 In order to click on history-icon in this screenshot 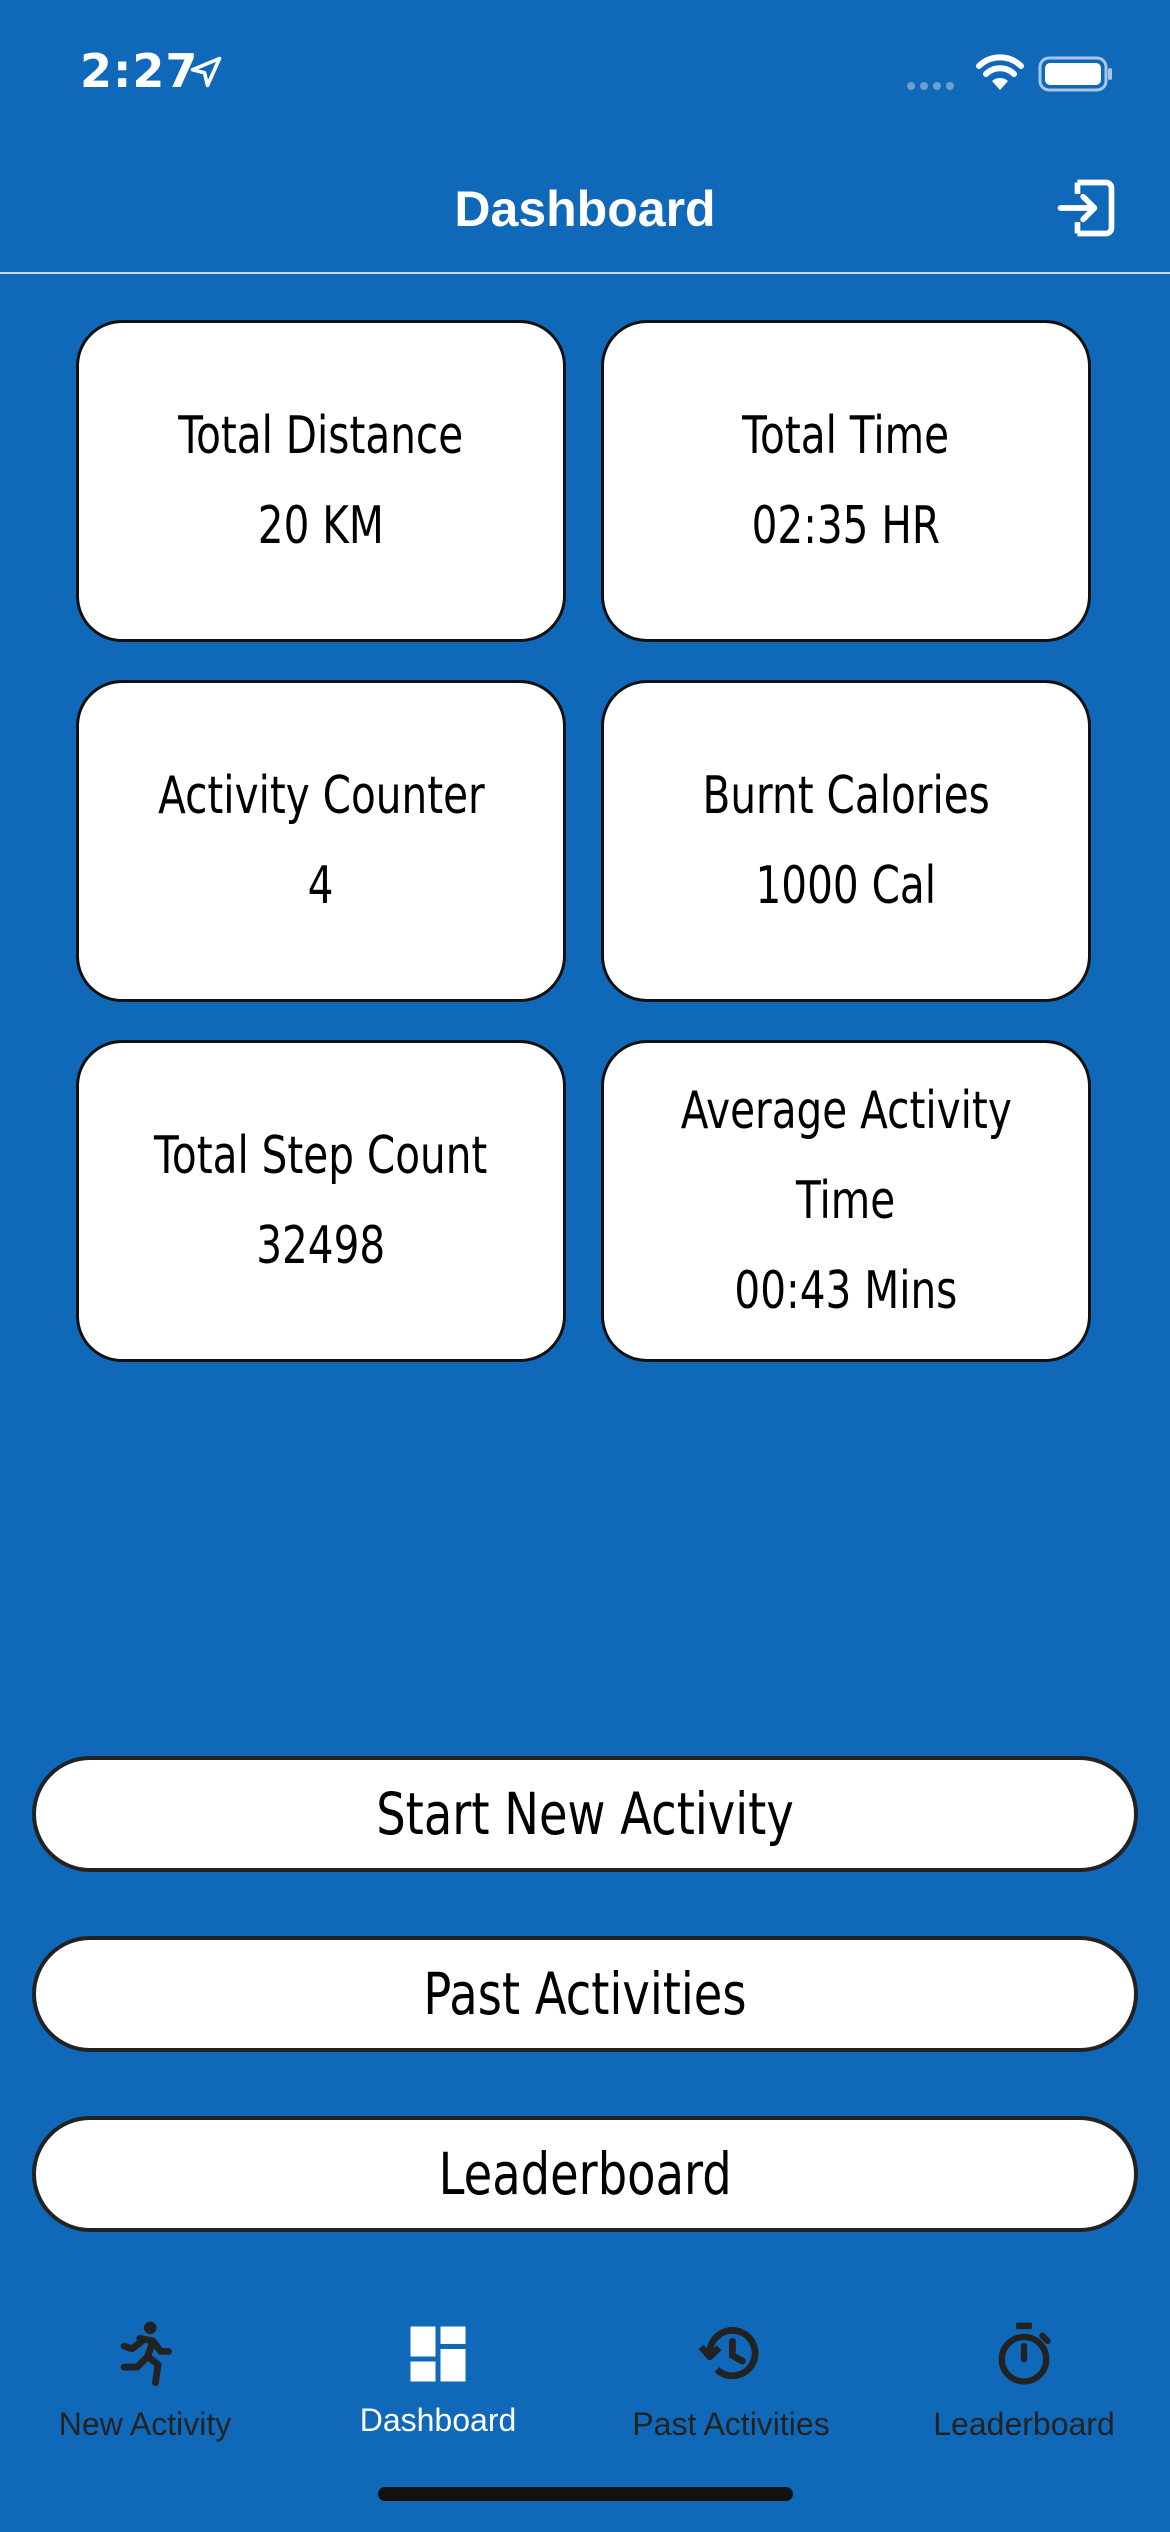, I will do `click(728, 2353)`.